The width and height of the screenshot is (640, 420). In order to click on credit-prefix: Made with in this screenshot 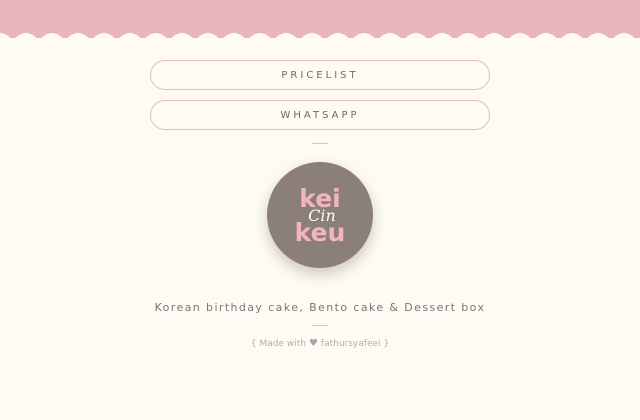, I will do `click(282, 343)`.